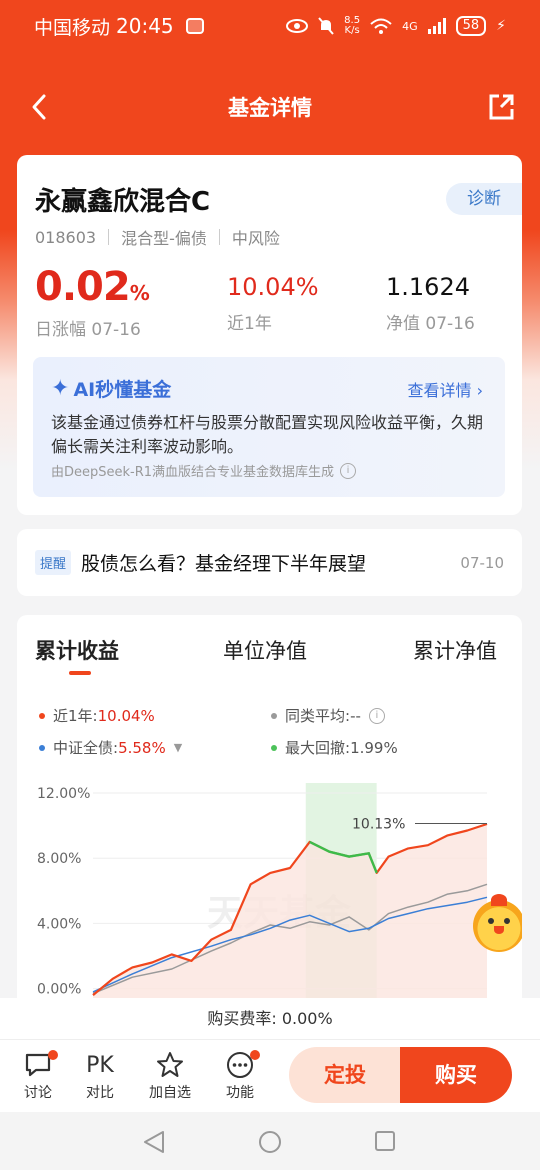 The image size is (540, 1170). Describe the element at coordinates (41, 107) in the screenshot. I see `back-arrow-icon` at that location.